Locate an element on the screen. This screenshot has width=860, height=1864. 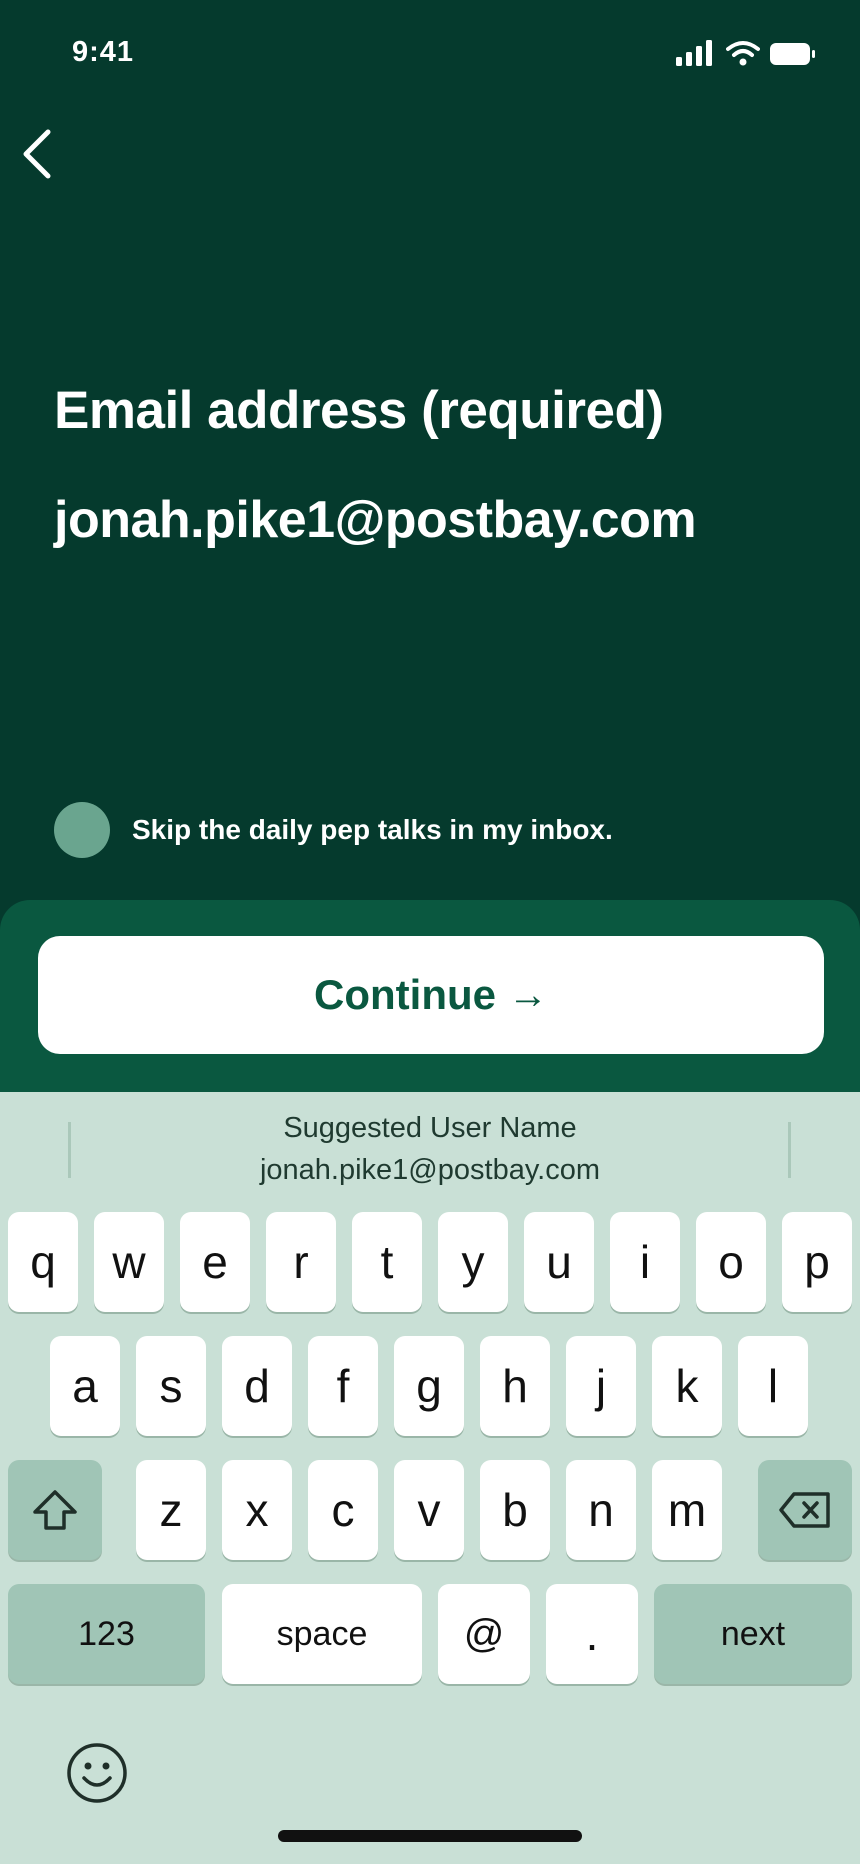
continue-button: Continue → is located at coordinates (431, 995).